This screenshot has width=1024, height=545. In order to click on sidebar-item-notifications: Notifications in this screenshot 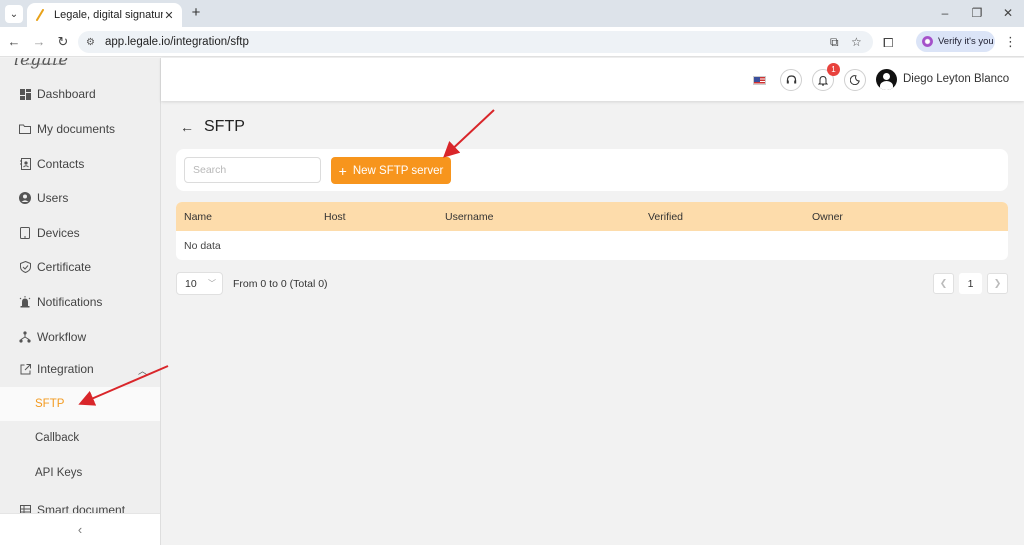, I will do `click(80, 302)`.